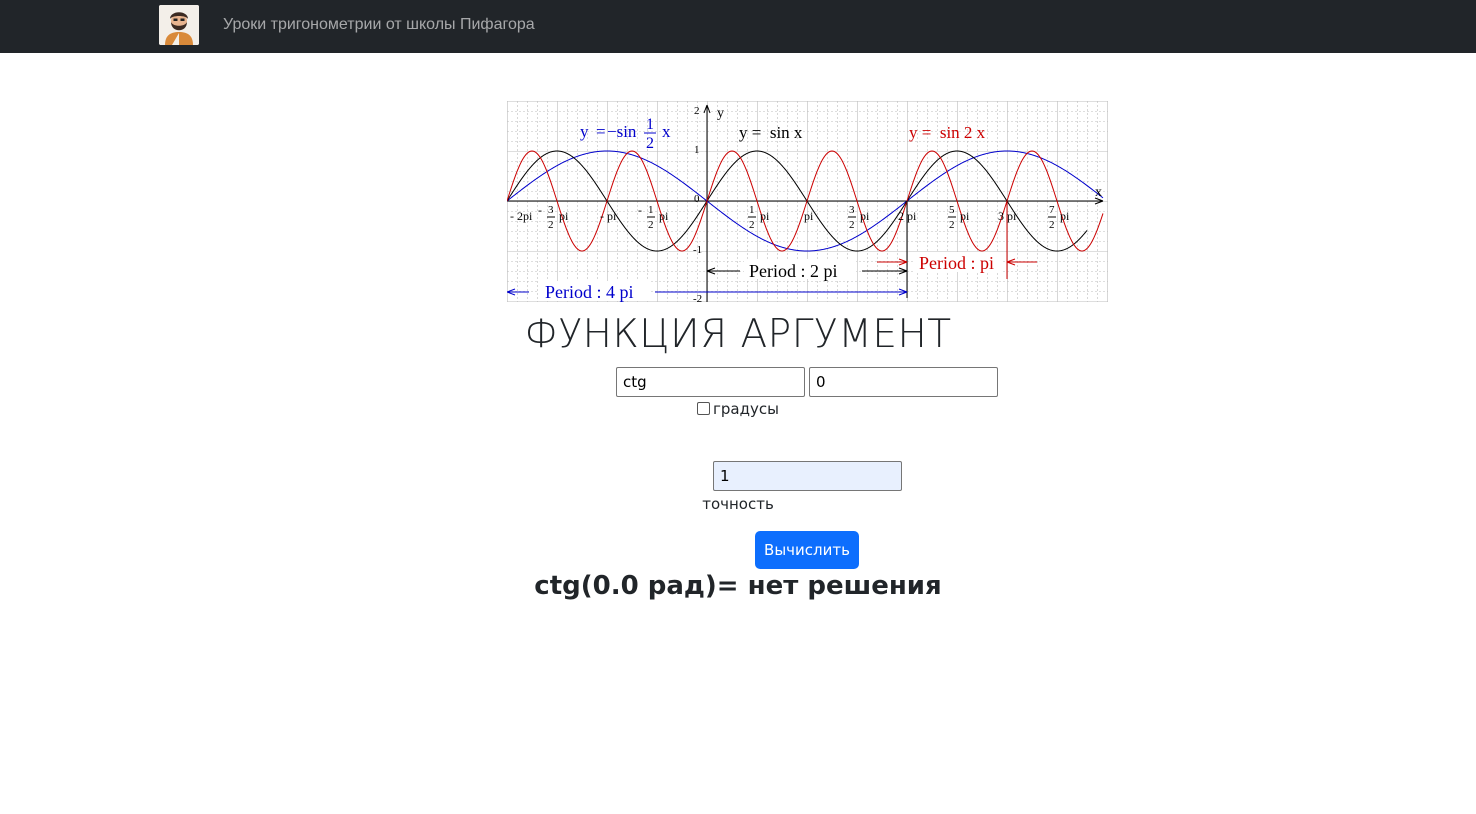 Image resolution: width=1476 pixels, height=814 pixels. What do you see at coordinates (1065, 216) in the screenshot?
I see `x-tick-7-2-pi: pi` at bounding box center [1065, 216].